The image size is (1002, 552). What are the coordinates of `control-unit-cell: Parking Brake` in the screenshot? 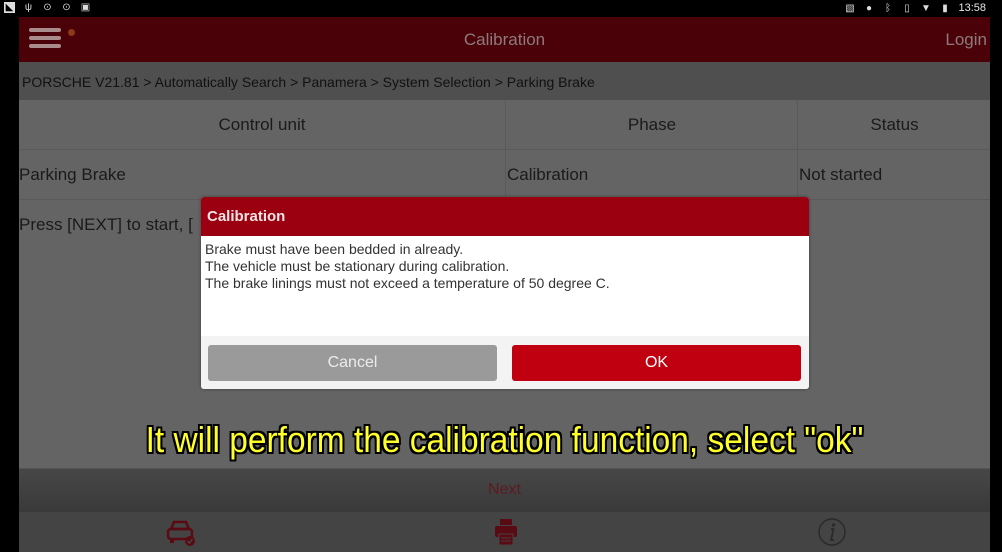 It's located at (72, 174).